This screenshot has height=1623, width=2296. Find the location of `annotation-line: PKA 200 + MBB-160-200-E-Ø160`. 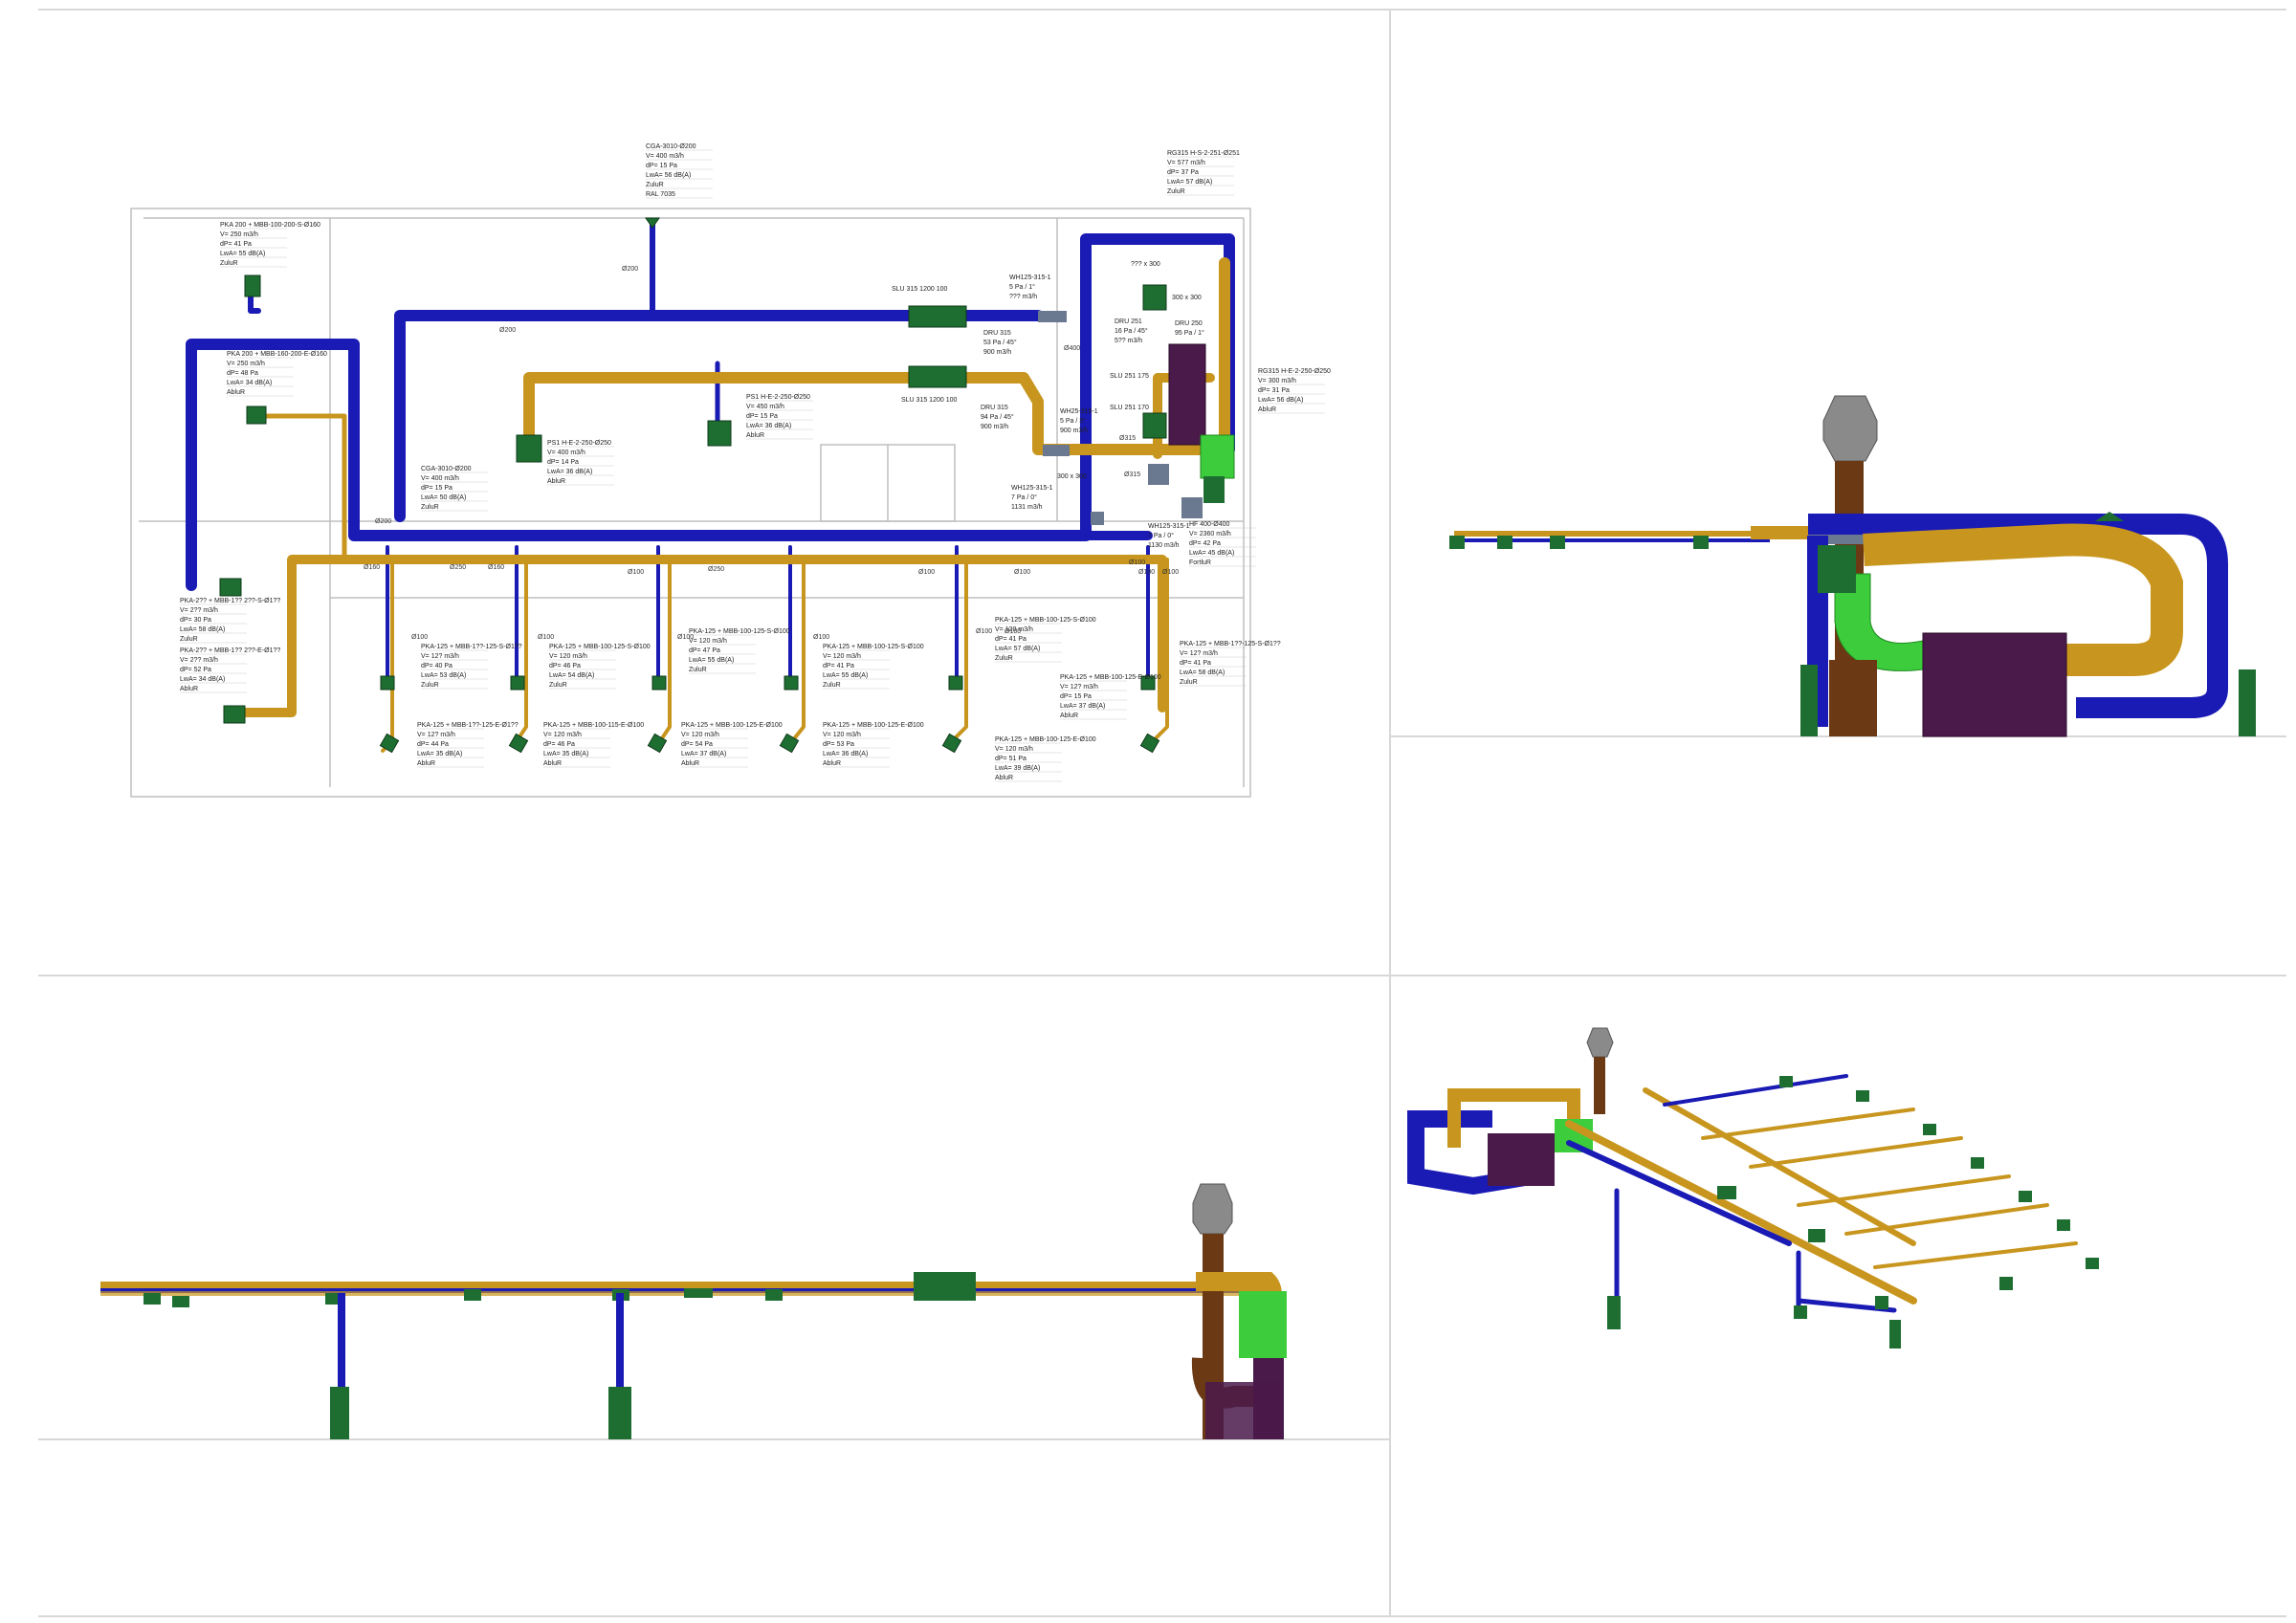

annotation-line: PKA 200 + MBB-160-200-E-Ø160 is located at coordinates (277, 355).